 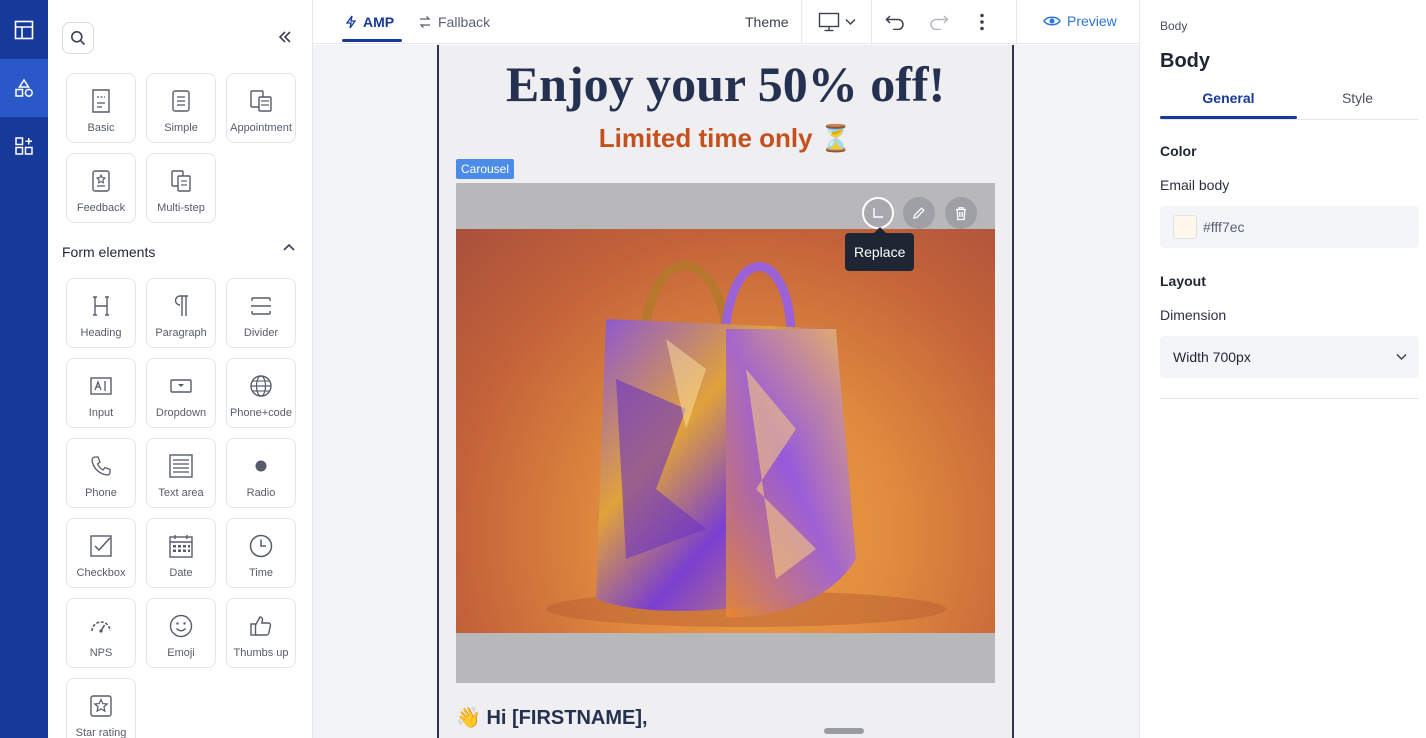 What do you see at coordinates (181, 473) in the screenshot?
I see `element-text-area: Text area` at bounding box center [181, 473].